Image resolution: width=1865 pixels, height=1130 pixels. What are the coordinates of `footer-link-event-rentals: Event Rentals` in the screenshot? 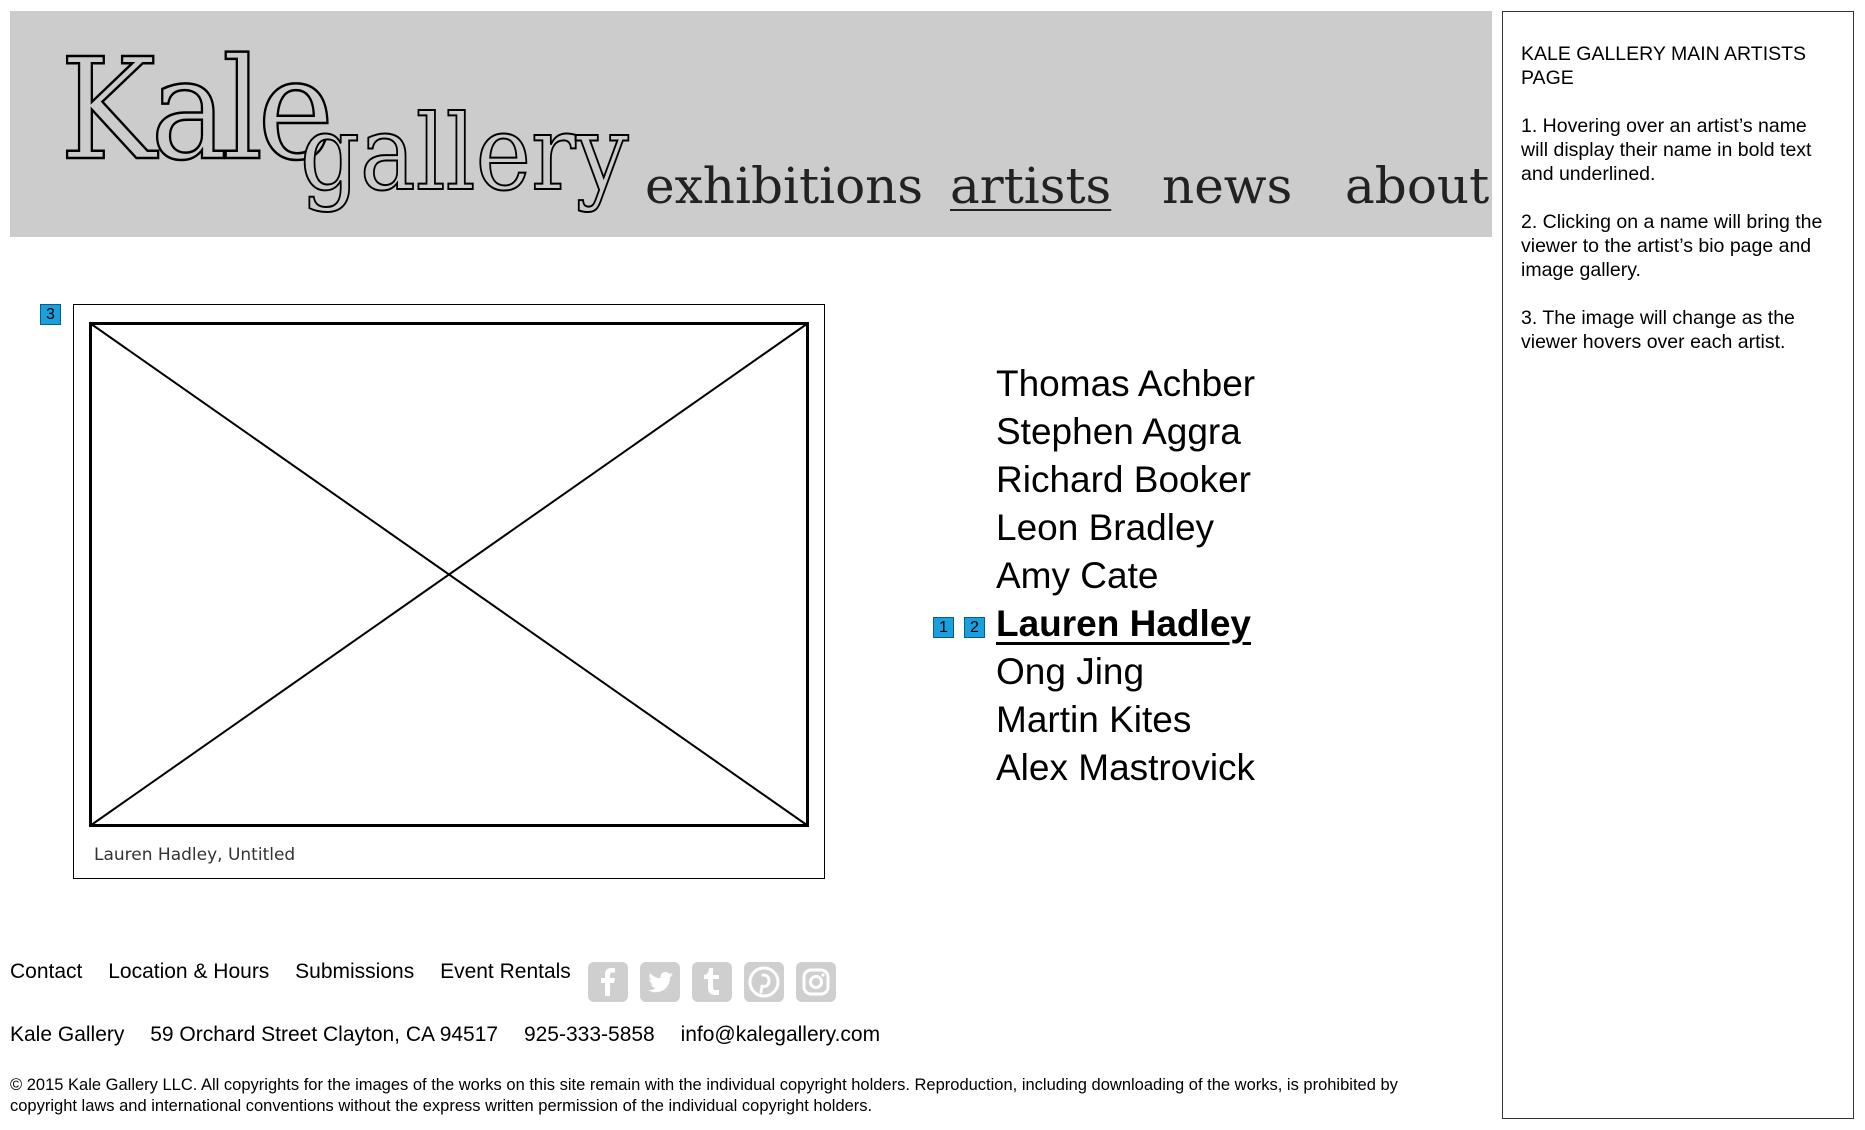 It's located at (505, 971).